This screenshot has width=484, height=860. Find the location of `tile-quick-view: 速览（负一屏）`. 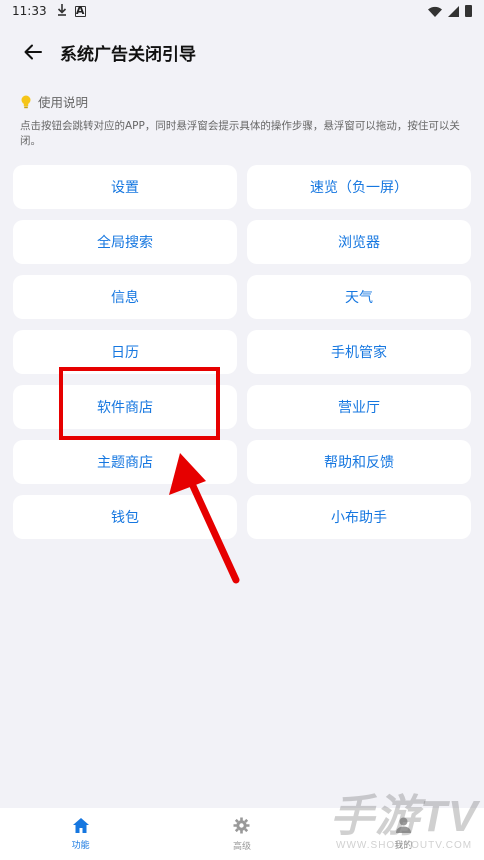

tile-quick-view: 速览（负一屏） is located at coordinates (359, 187).